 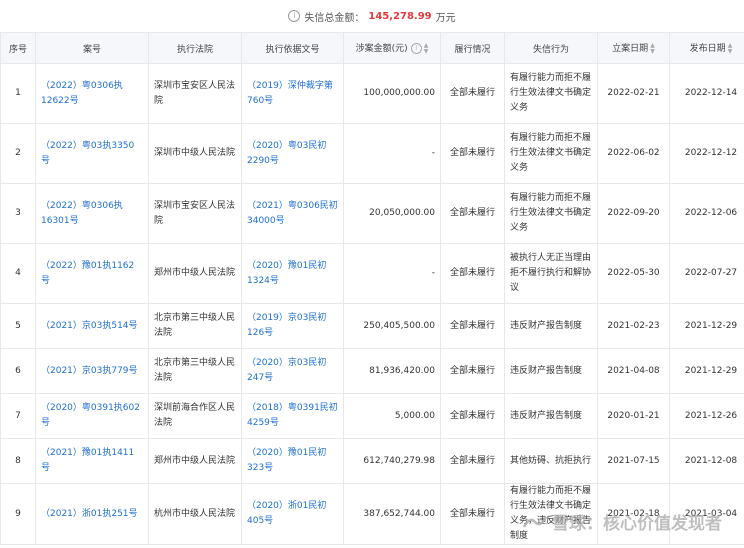 I want to click on case-number-link: （2021）京03执514号, so click(x=89, y=326).